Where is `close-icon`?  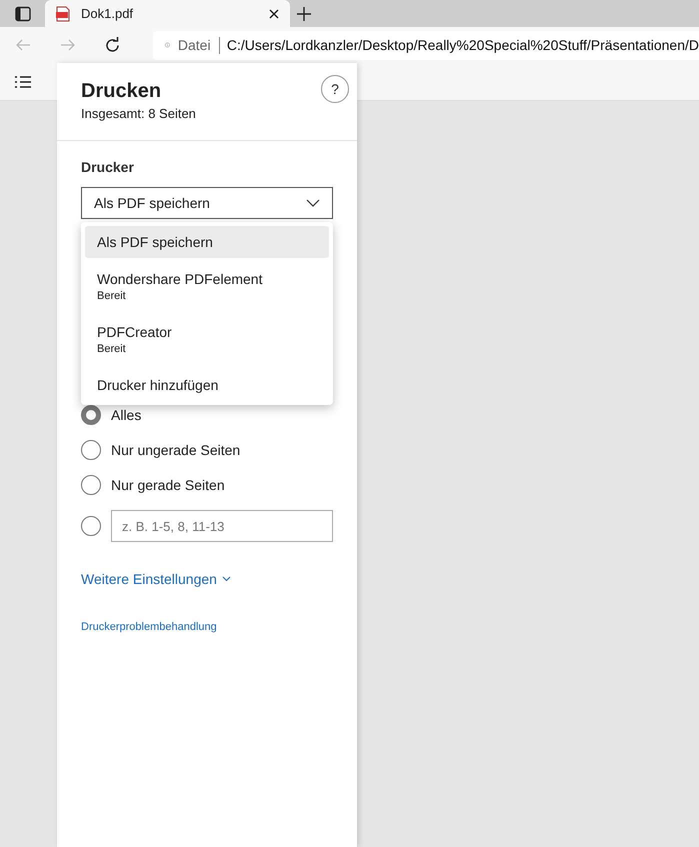 close-icon is located at coordinates (274, 14).